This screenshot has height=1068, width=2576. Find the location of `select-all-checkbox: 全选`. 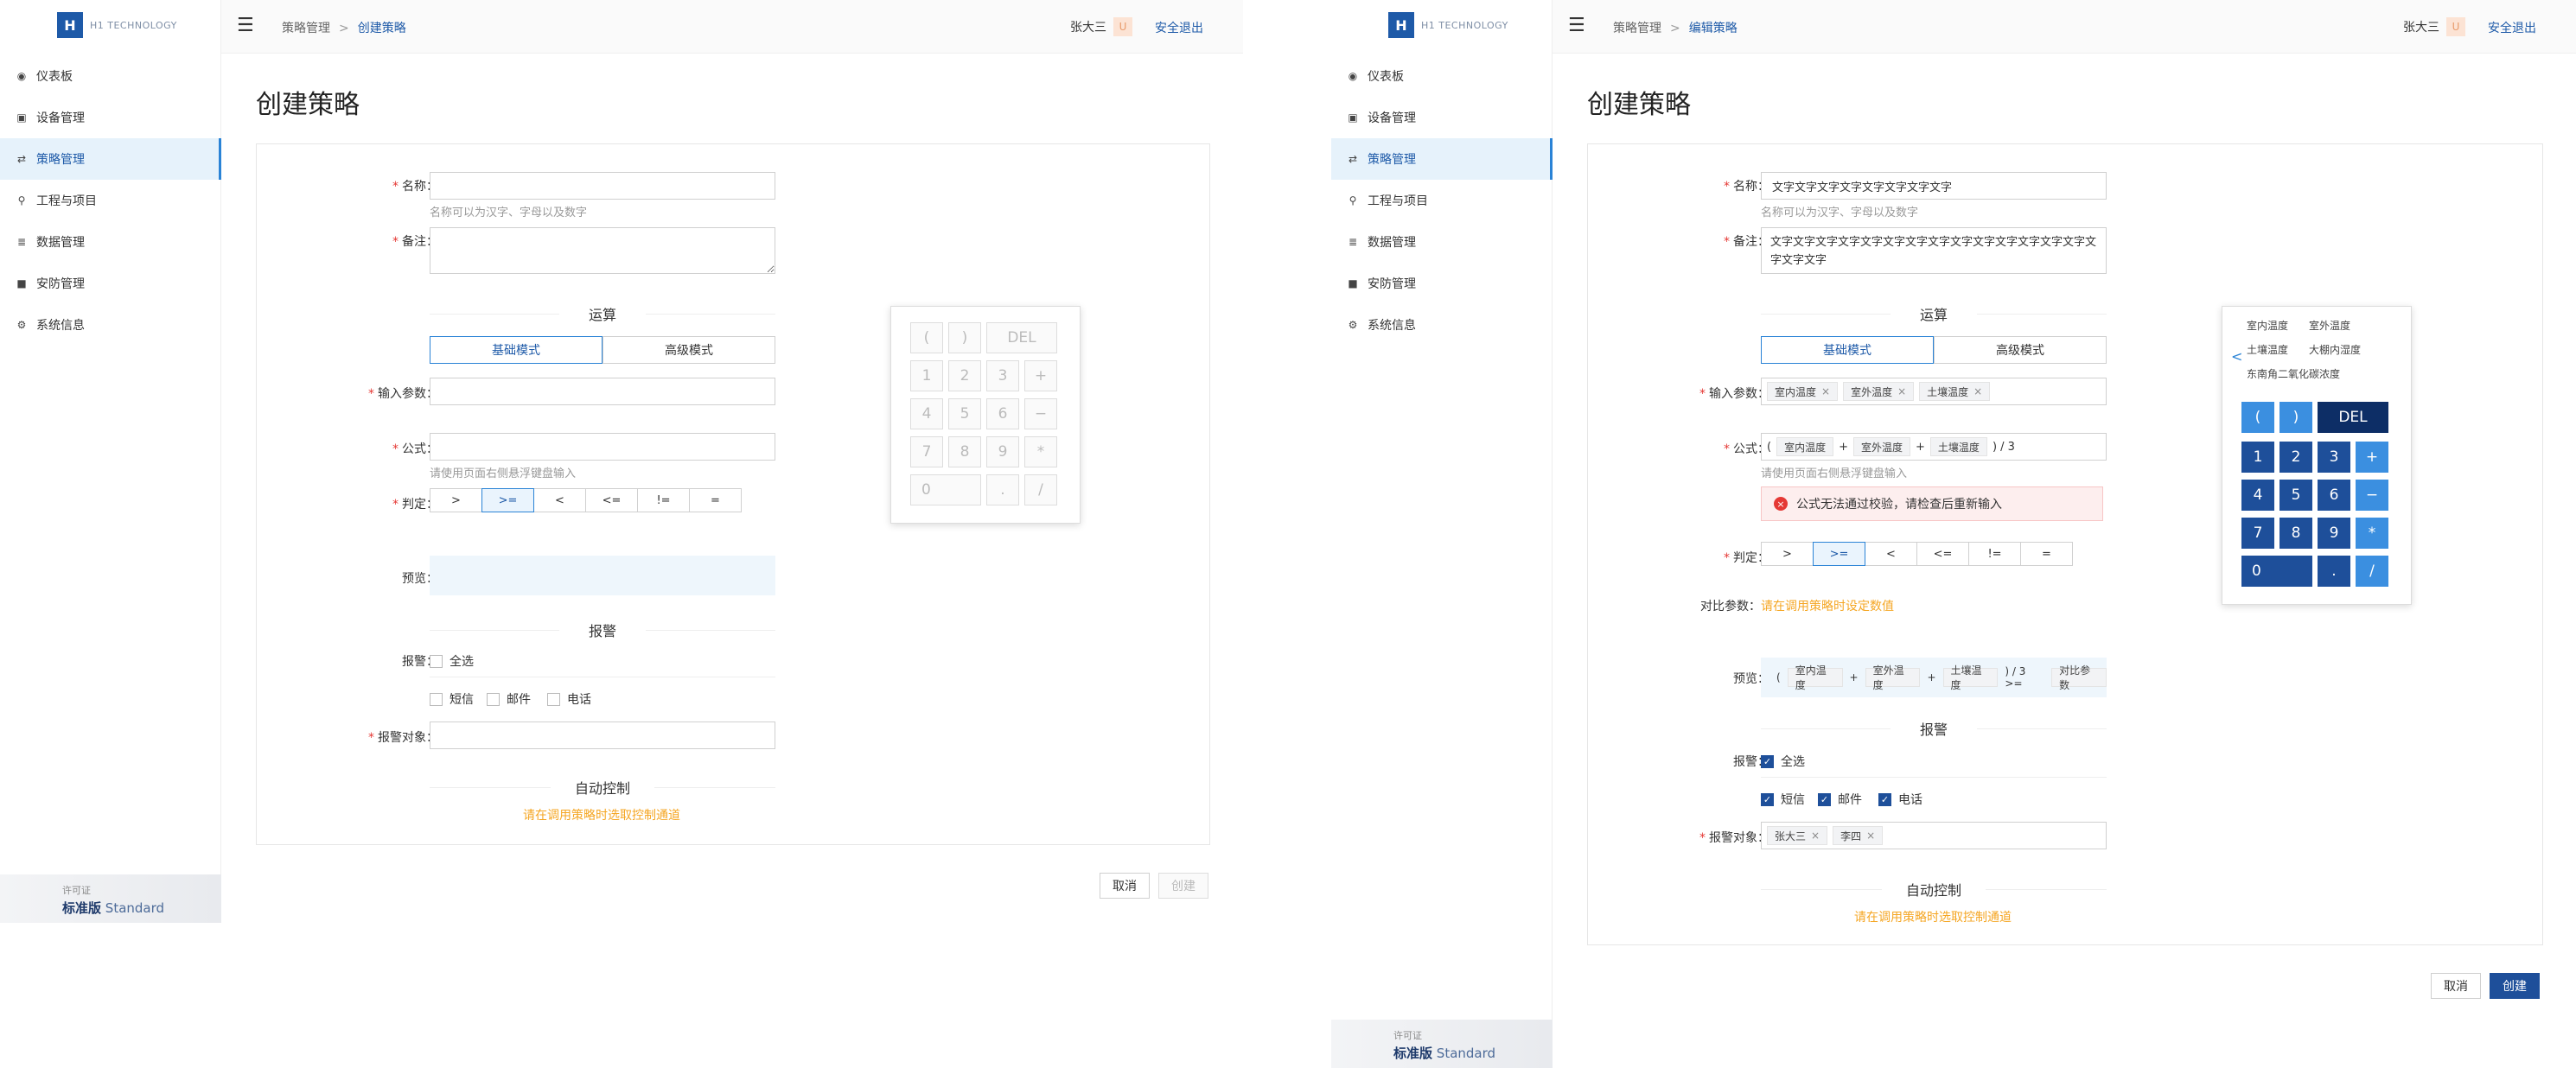

select-all-checkbox: 全选 is located at coordinates (452, 661).